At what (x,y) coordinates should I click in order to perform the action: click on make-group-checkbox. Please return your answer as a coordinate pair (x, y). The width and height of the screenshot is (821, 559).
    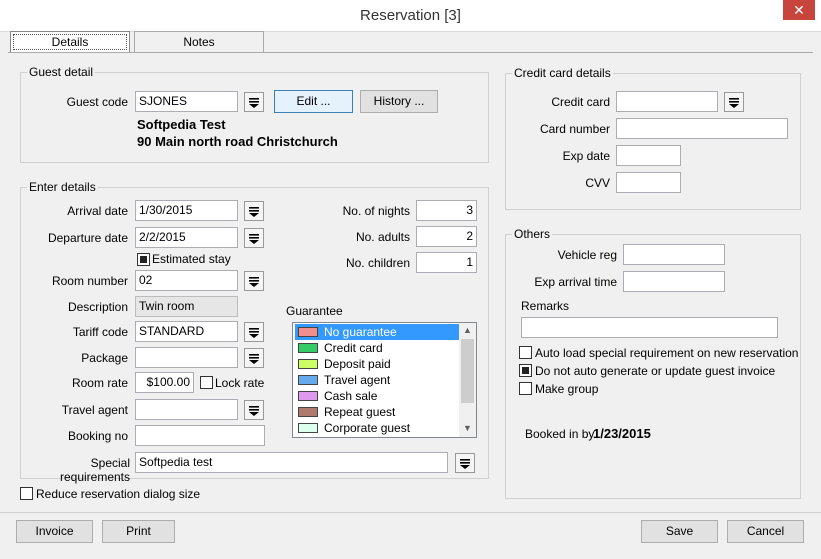
    Looking at the image, I should click on (525, 388).